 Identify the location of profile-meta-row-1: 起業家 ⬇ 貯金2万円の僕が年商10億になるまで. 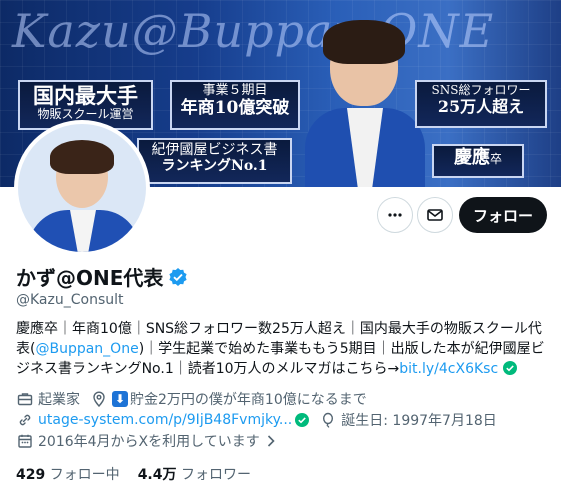
(191, 399).